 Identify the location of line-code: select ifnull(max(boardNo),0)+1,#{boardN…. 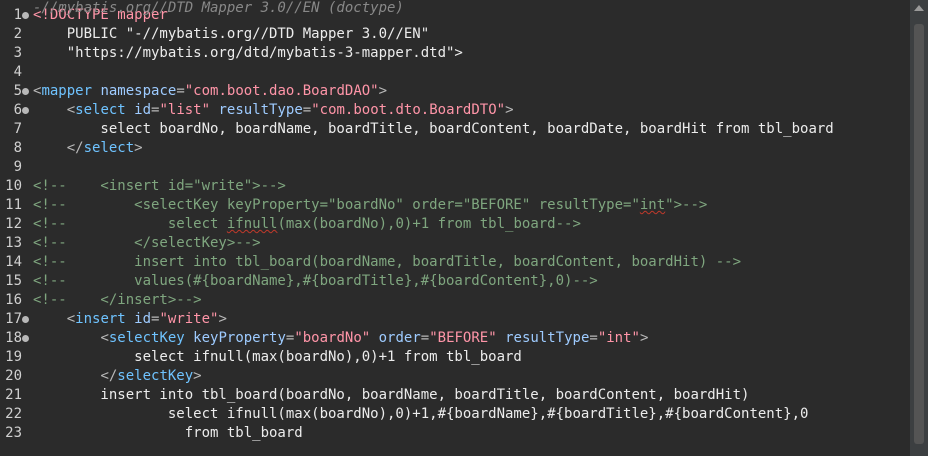
(421, 414).